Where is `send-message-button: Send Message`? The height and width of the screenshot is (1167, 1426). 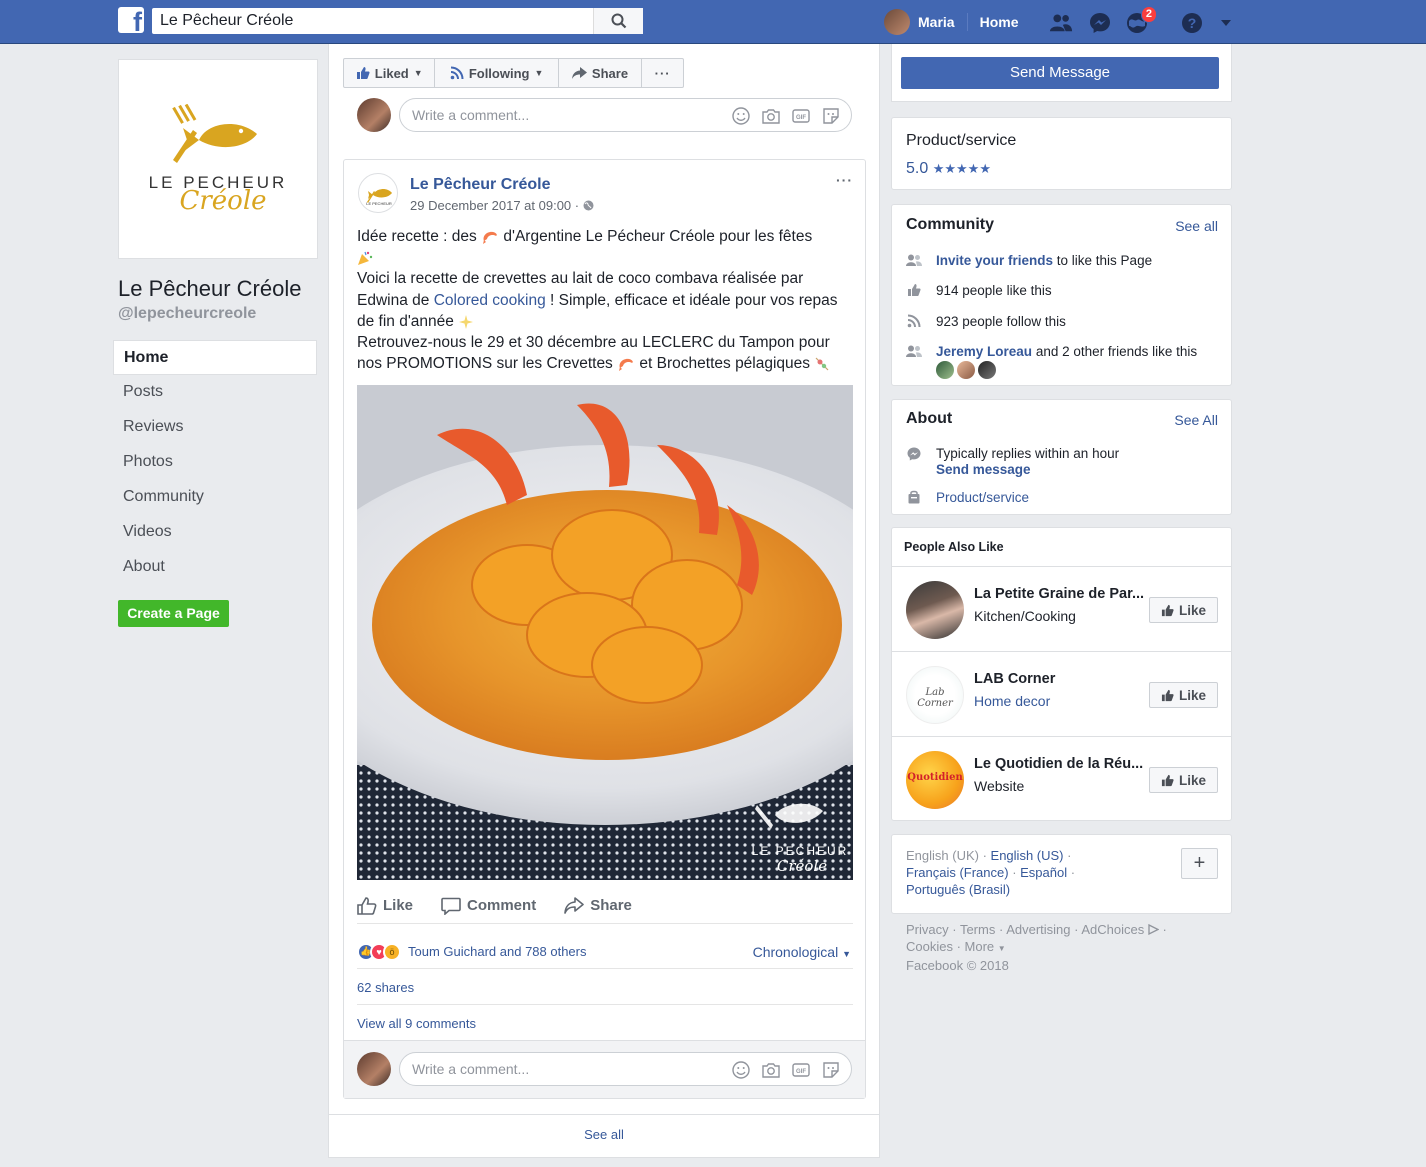 send-message-button: Send Message is located at coordinates (1060, 73).